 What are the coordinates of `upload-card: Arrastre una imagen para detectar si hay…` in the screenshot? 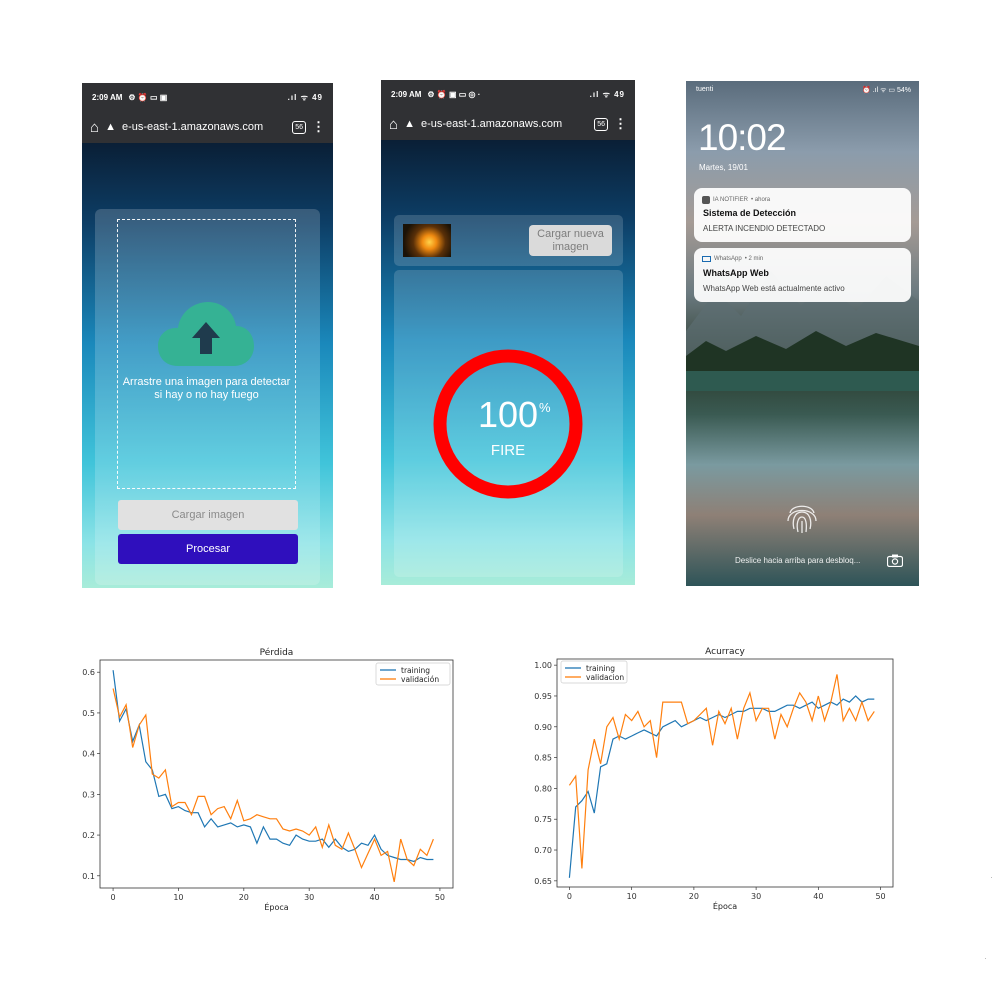 It's located at (207, 397).